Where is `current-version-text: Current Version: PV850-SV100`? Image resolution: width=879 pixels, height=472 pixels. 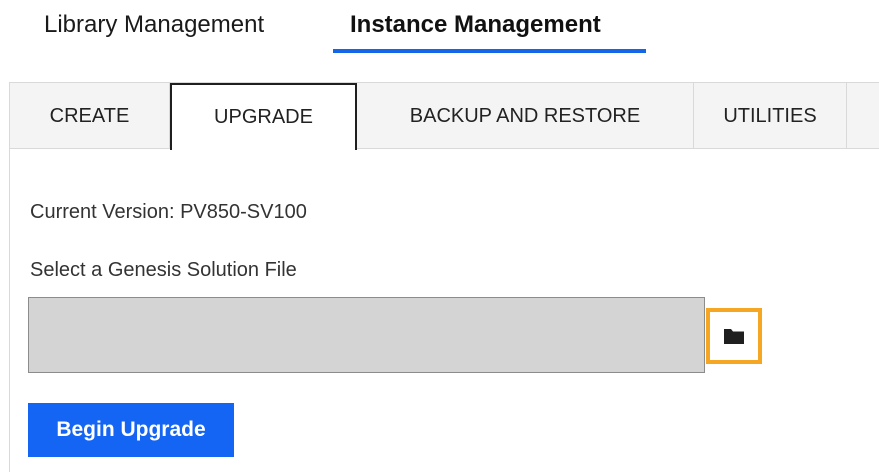 current-version-text: Current Version: PV850-SV100 is located at coordinates (168, 212).